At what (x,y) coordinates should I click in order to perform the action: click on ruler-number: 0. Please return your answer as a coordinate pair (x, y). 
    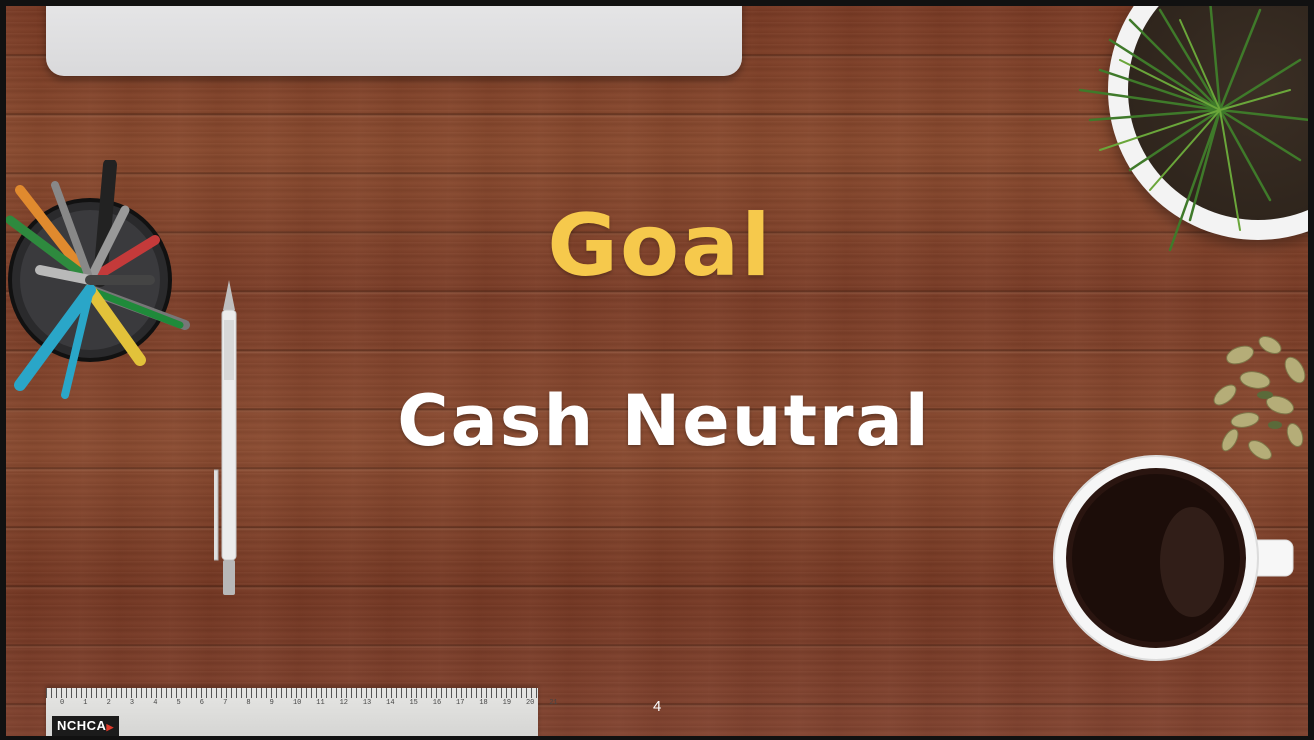
    Looking at the image, I should click on (62, 703).